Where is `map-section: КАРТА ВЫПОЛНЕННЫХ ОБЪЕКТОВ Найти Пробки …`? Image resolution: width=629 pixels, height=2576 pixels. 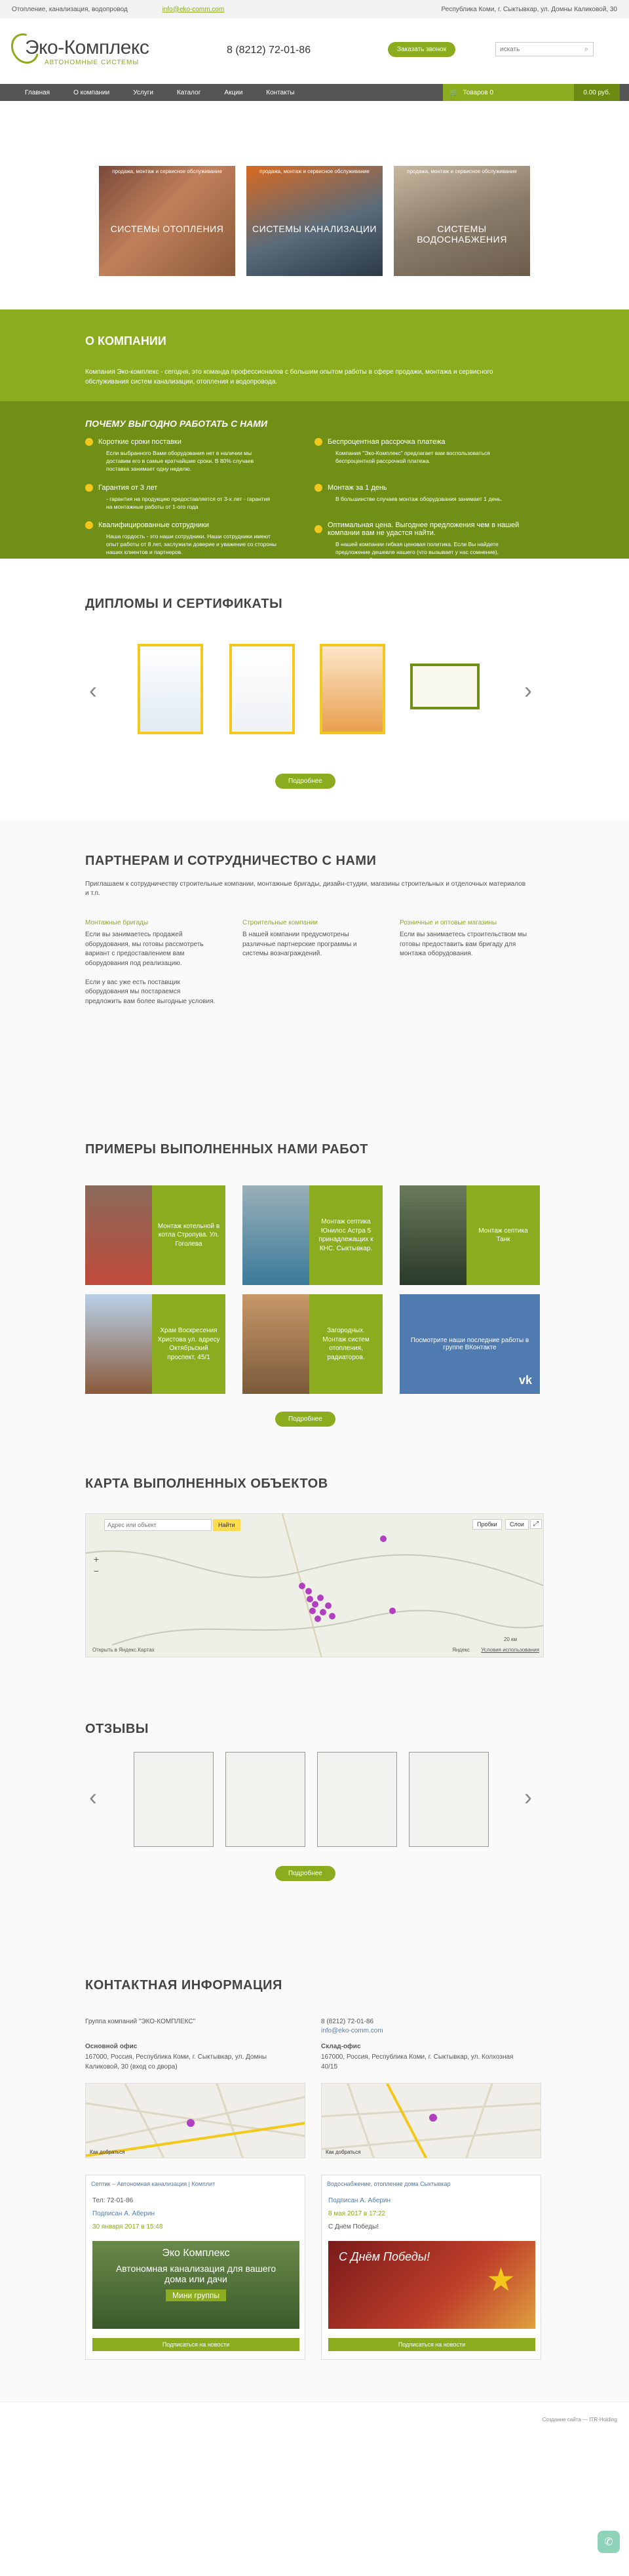
map-section: КАРТА ВЫПОЛНЕННЫХ ОБЪЕКТОВ Найти Пробки … is located at coordinates (314, 1568).